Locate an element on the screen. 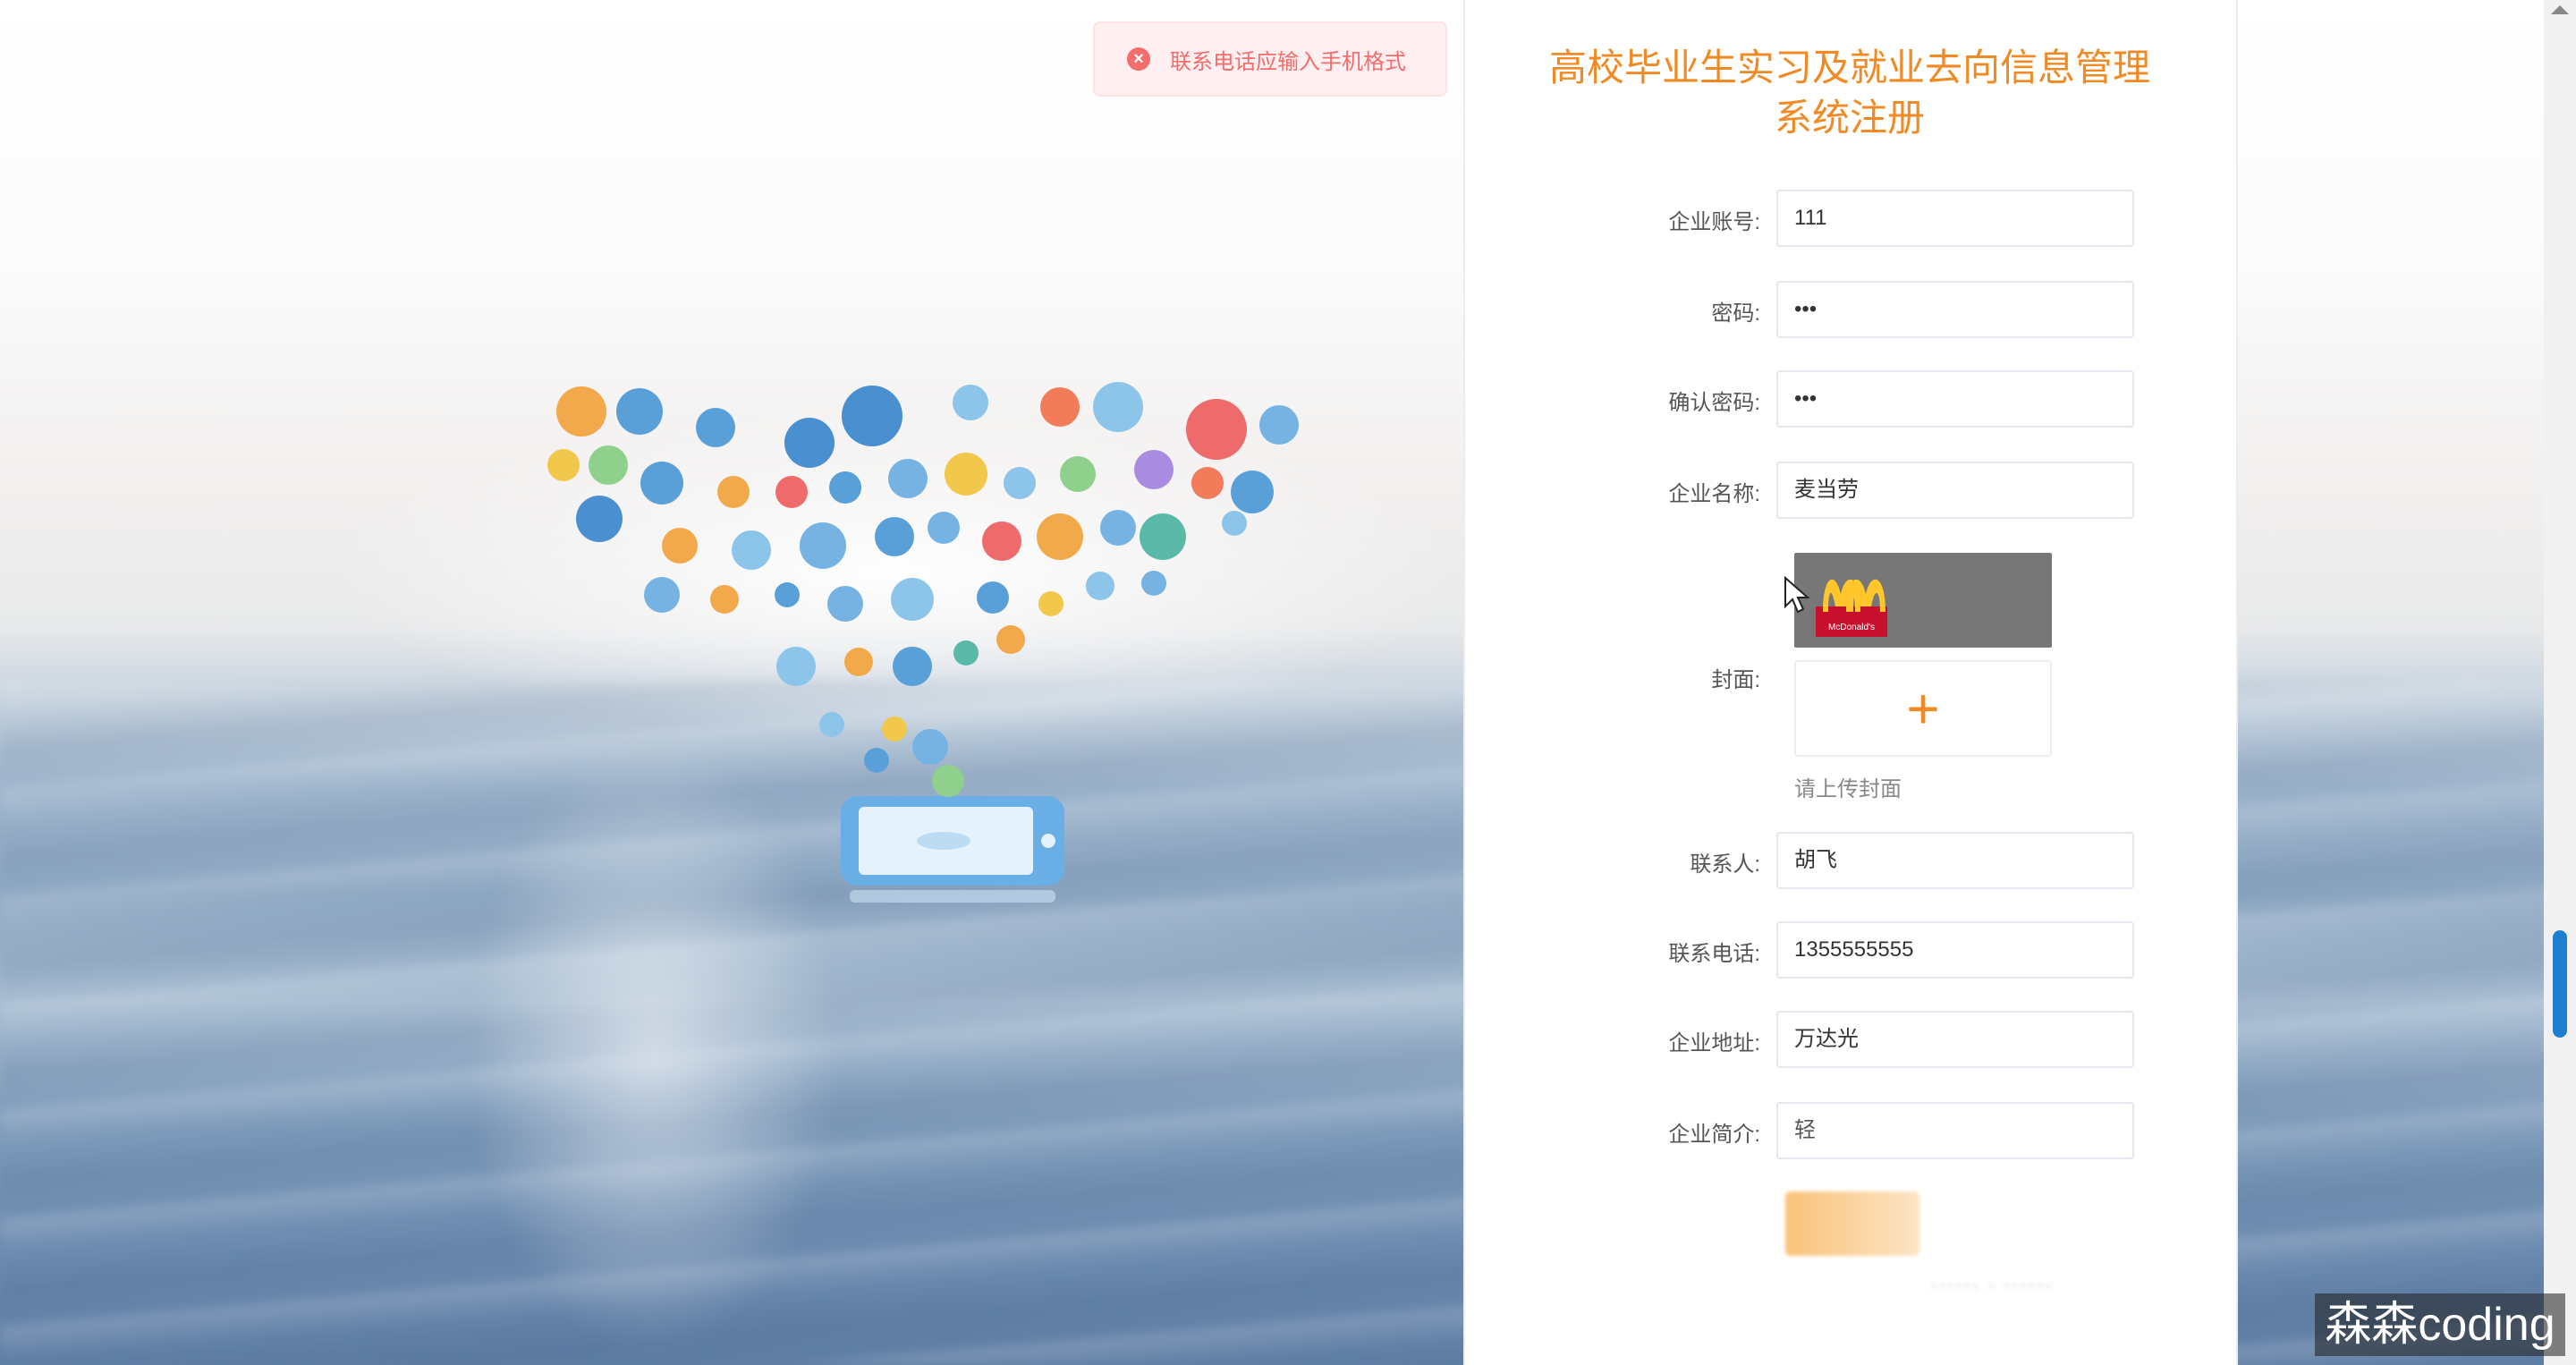 This screenshot has height=1365, width=2576. cover-image-preview: McDonald's is located at coordinates (1923, 600).